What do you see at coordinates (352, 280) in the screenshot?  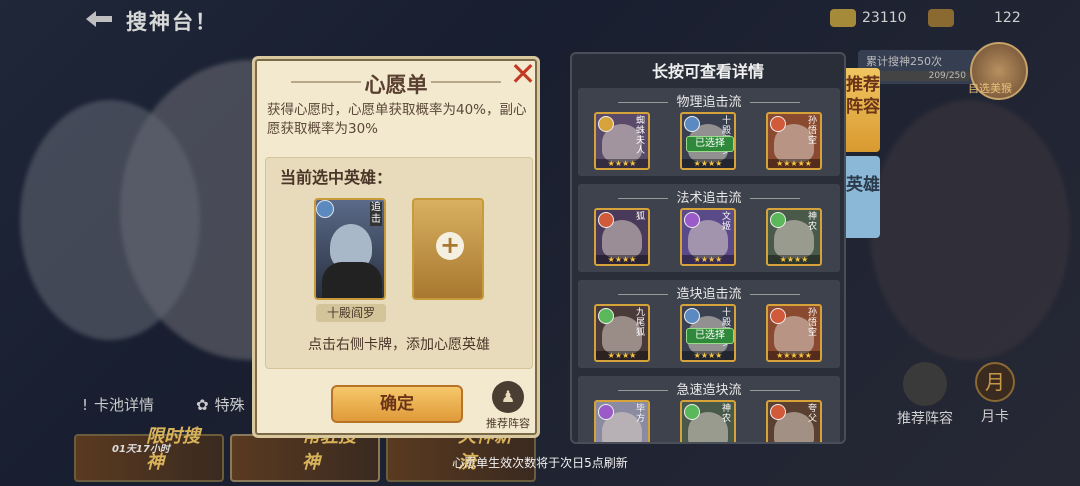 I see `hero-body` at bounding box center [352, 280].